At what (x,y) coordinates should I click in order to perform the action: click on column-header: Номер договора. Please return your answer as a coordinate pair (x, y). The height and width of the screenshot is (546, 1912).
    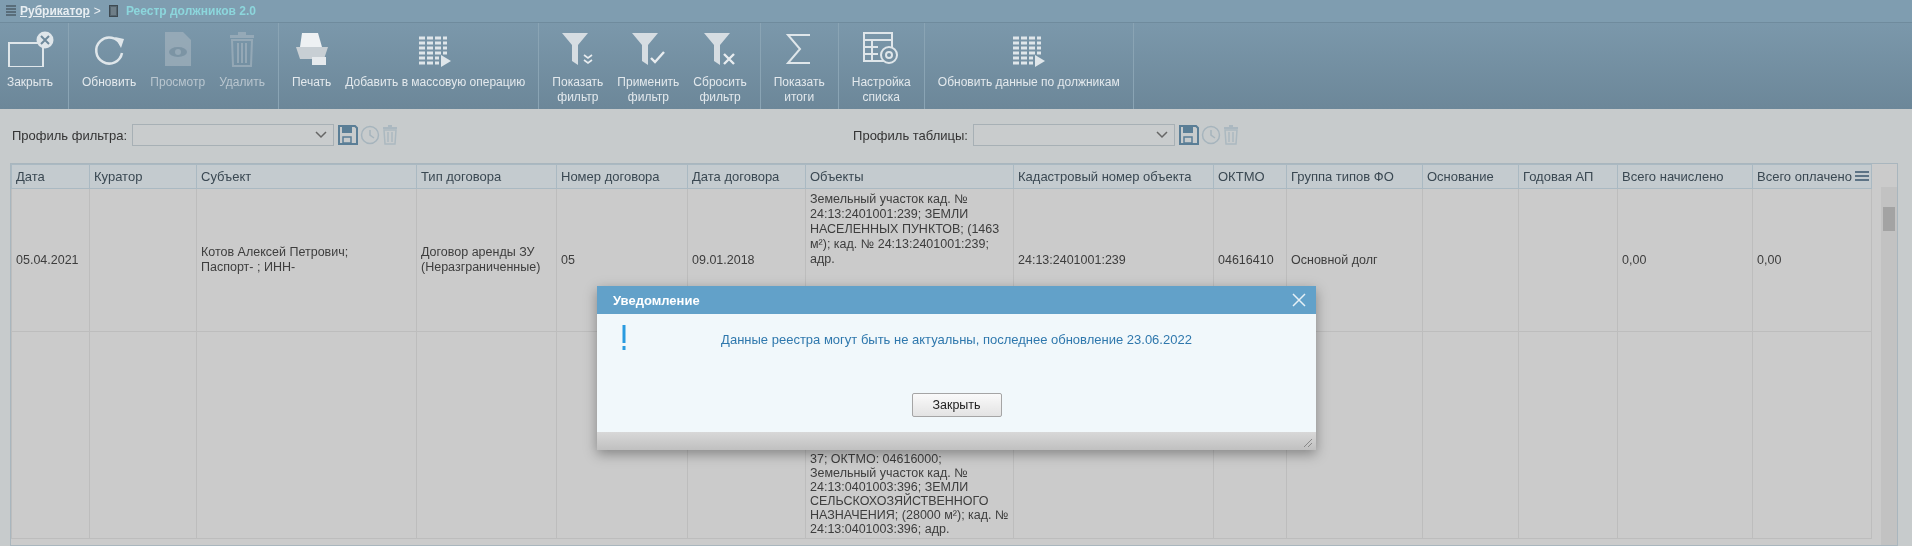
    Looking at the image, I should click on (622, 176).